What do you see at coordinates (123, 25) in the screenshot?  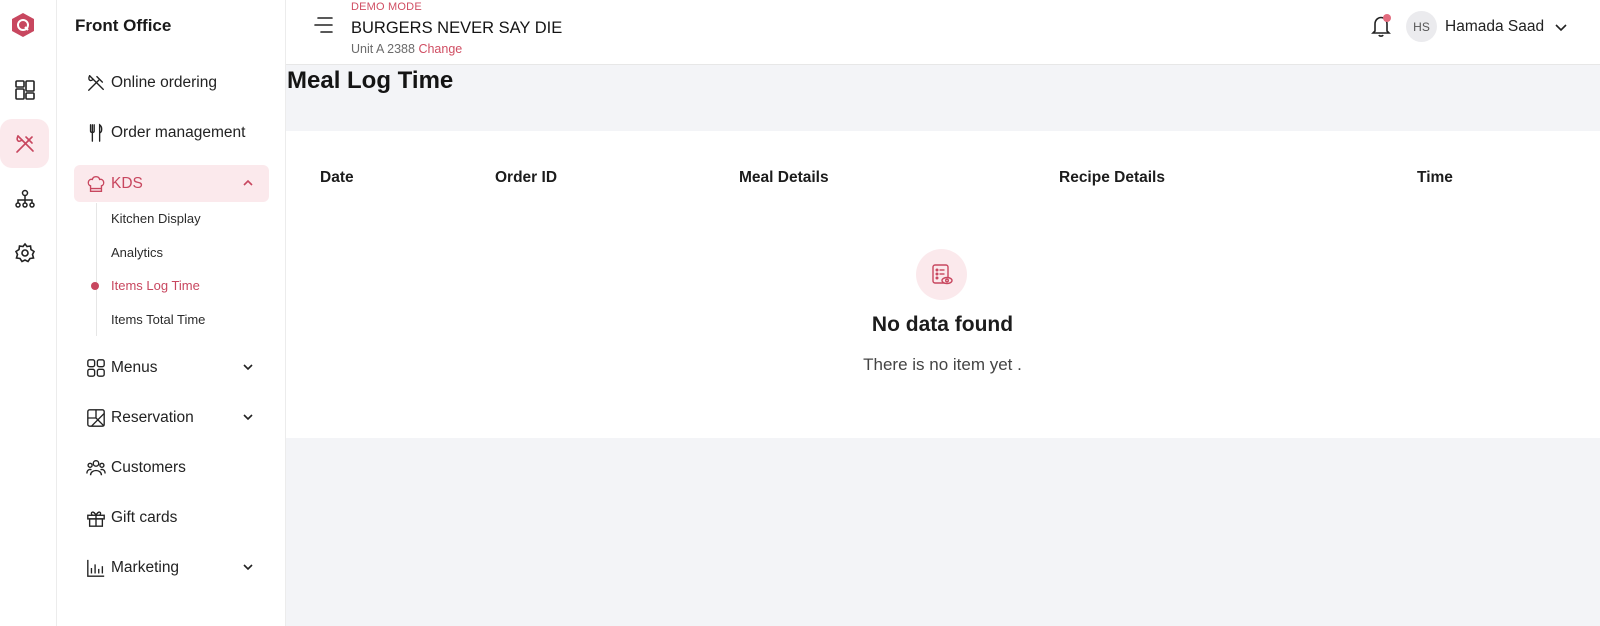 I see `sidebar-title: Front Office` at bounding box center [123, 25].